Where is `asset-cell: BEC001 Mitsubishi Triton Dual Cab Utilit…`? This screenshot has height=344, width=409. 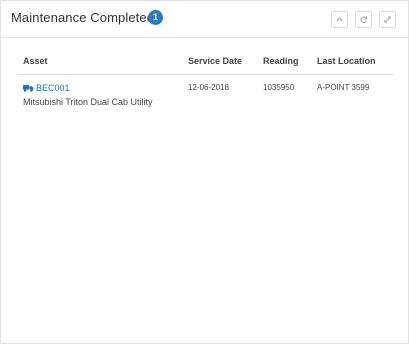 asset-cell: BEC001 Mitsubishi Triton Dual Cab Utilit… is located at coordinates (88, 95).